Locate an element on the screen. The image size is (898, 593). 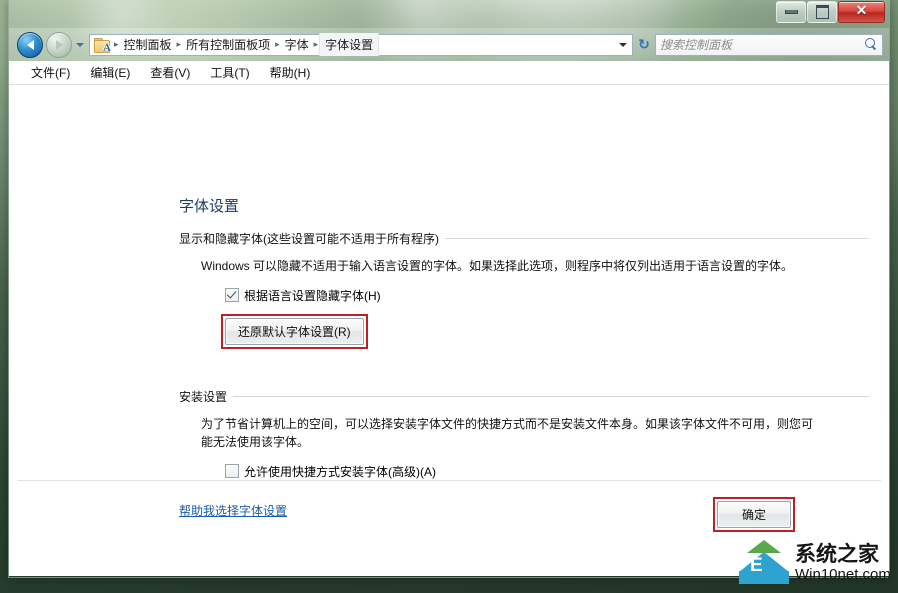
forward-button is located at coordinates (59, 44).